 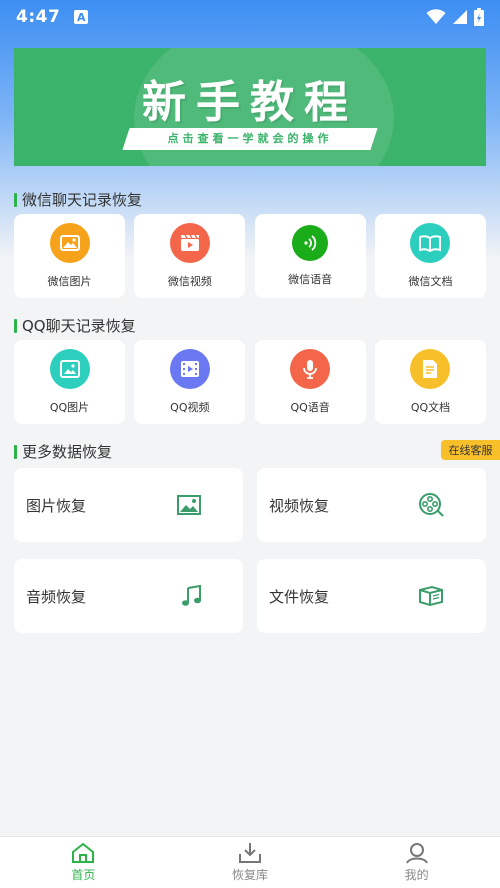 What do you see at coordinates (128, 505) in the screenshot?
I see `picture-recovery-card: 图片恢复` at bounding box center [128, 505].